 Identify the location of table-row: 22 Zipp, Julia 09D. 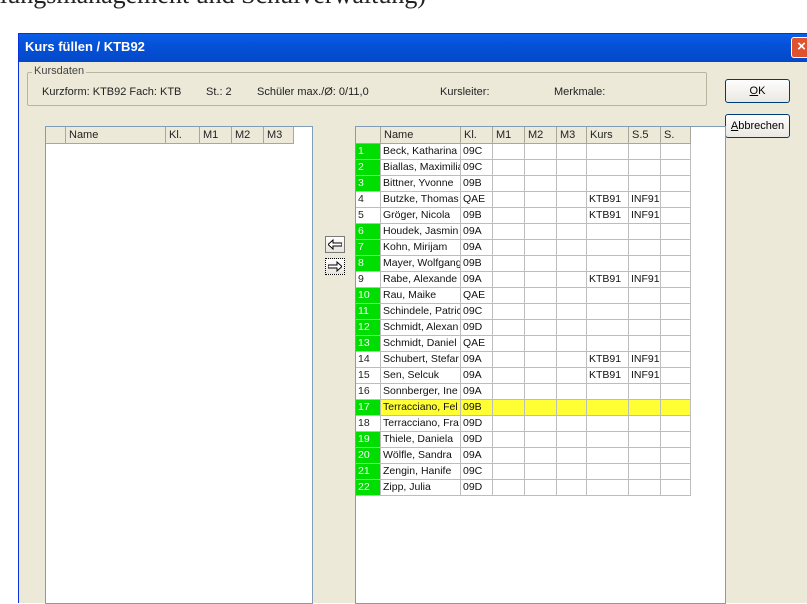
(523, 488).